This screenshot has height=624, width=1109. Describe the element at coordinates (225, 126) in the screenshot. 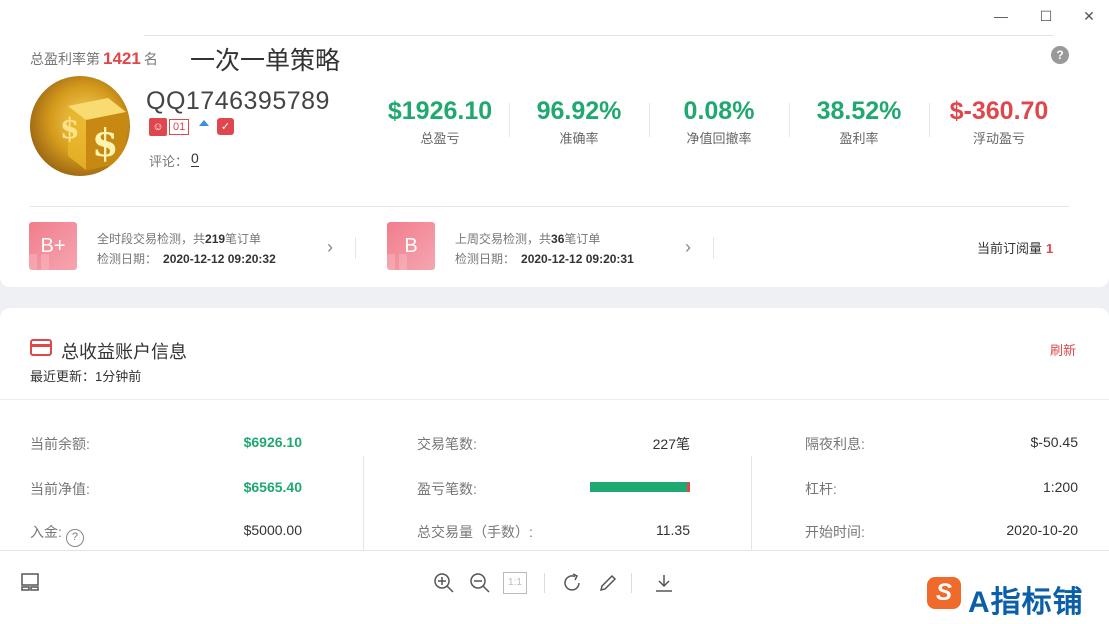

I see `shield-icon: ✓` at that location.